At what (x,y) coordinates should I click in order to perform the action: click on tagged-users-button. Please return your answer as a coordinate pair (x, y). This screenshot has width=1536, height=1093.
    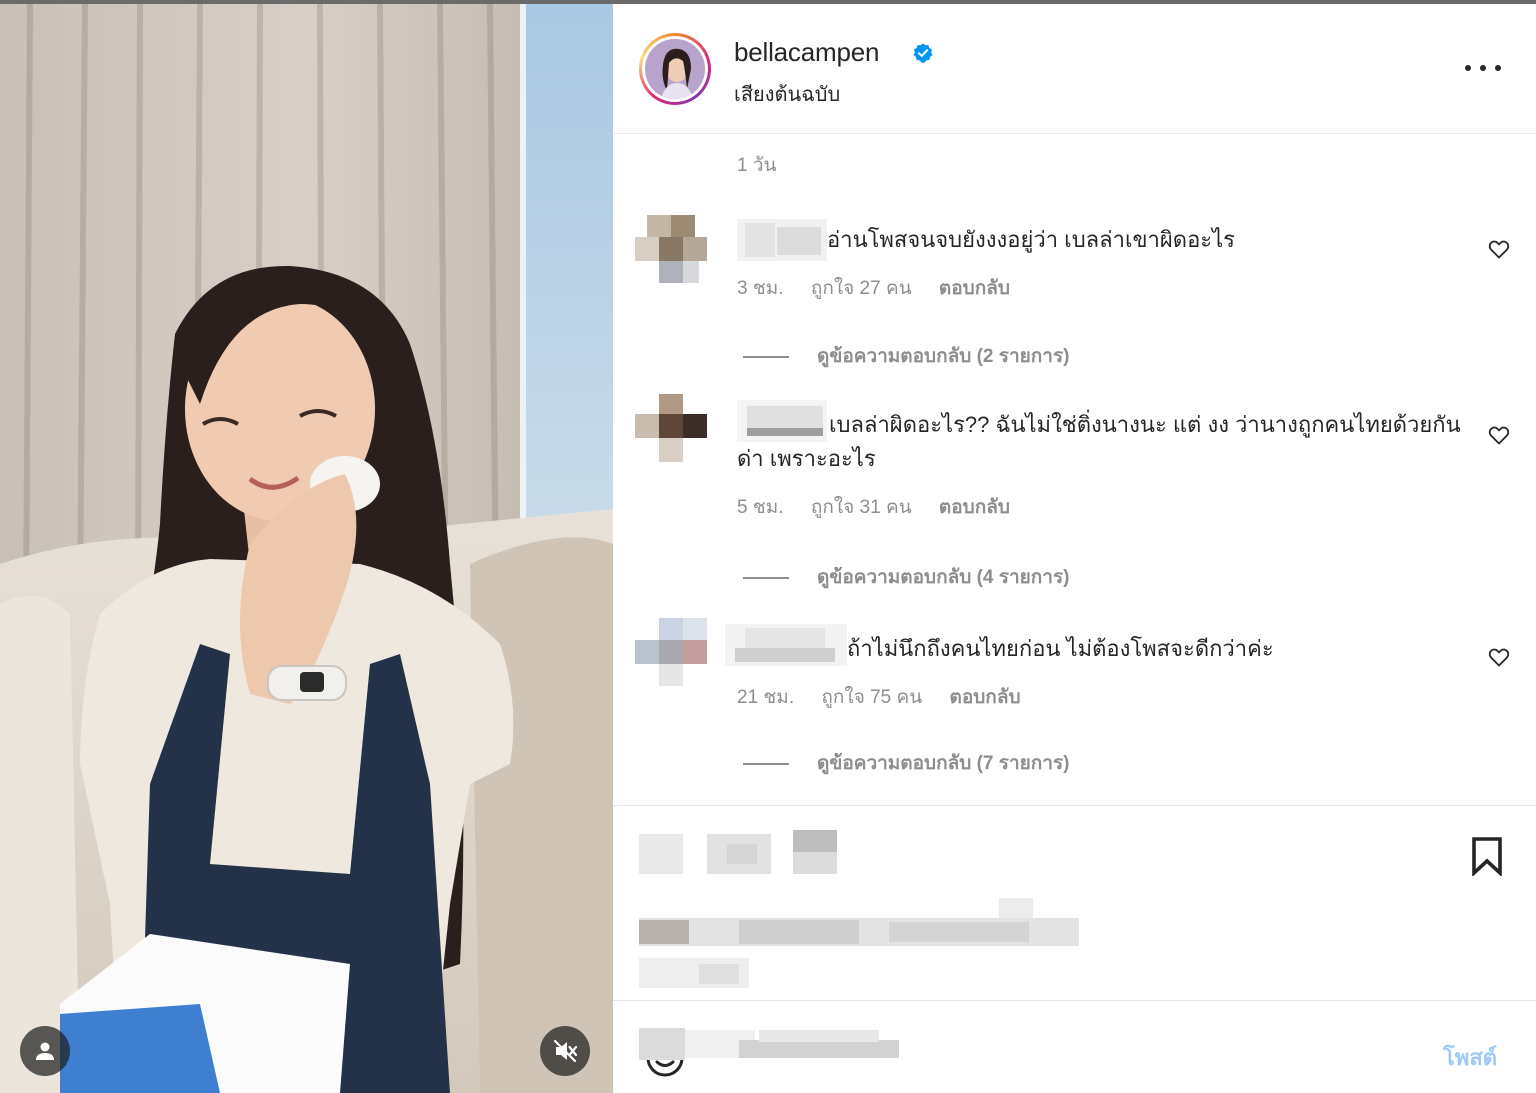
    Looking at the image, I should click on (45, 1051).